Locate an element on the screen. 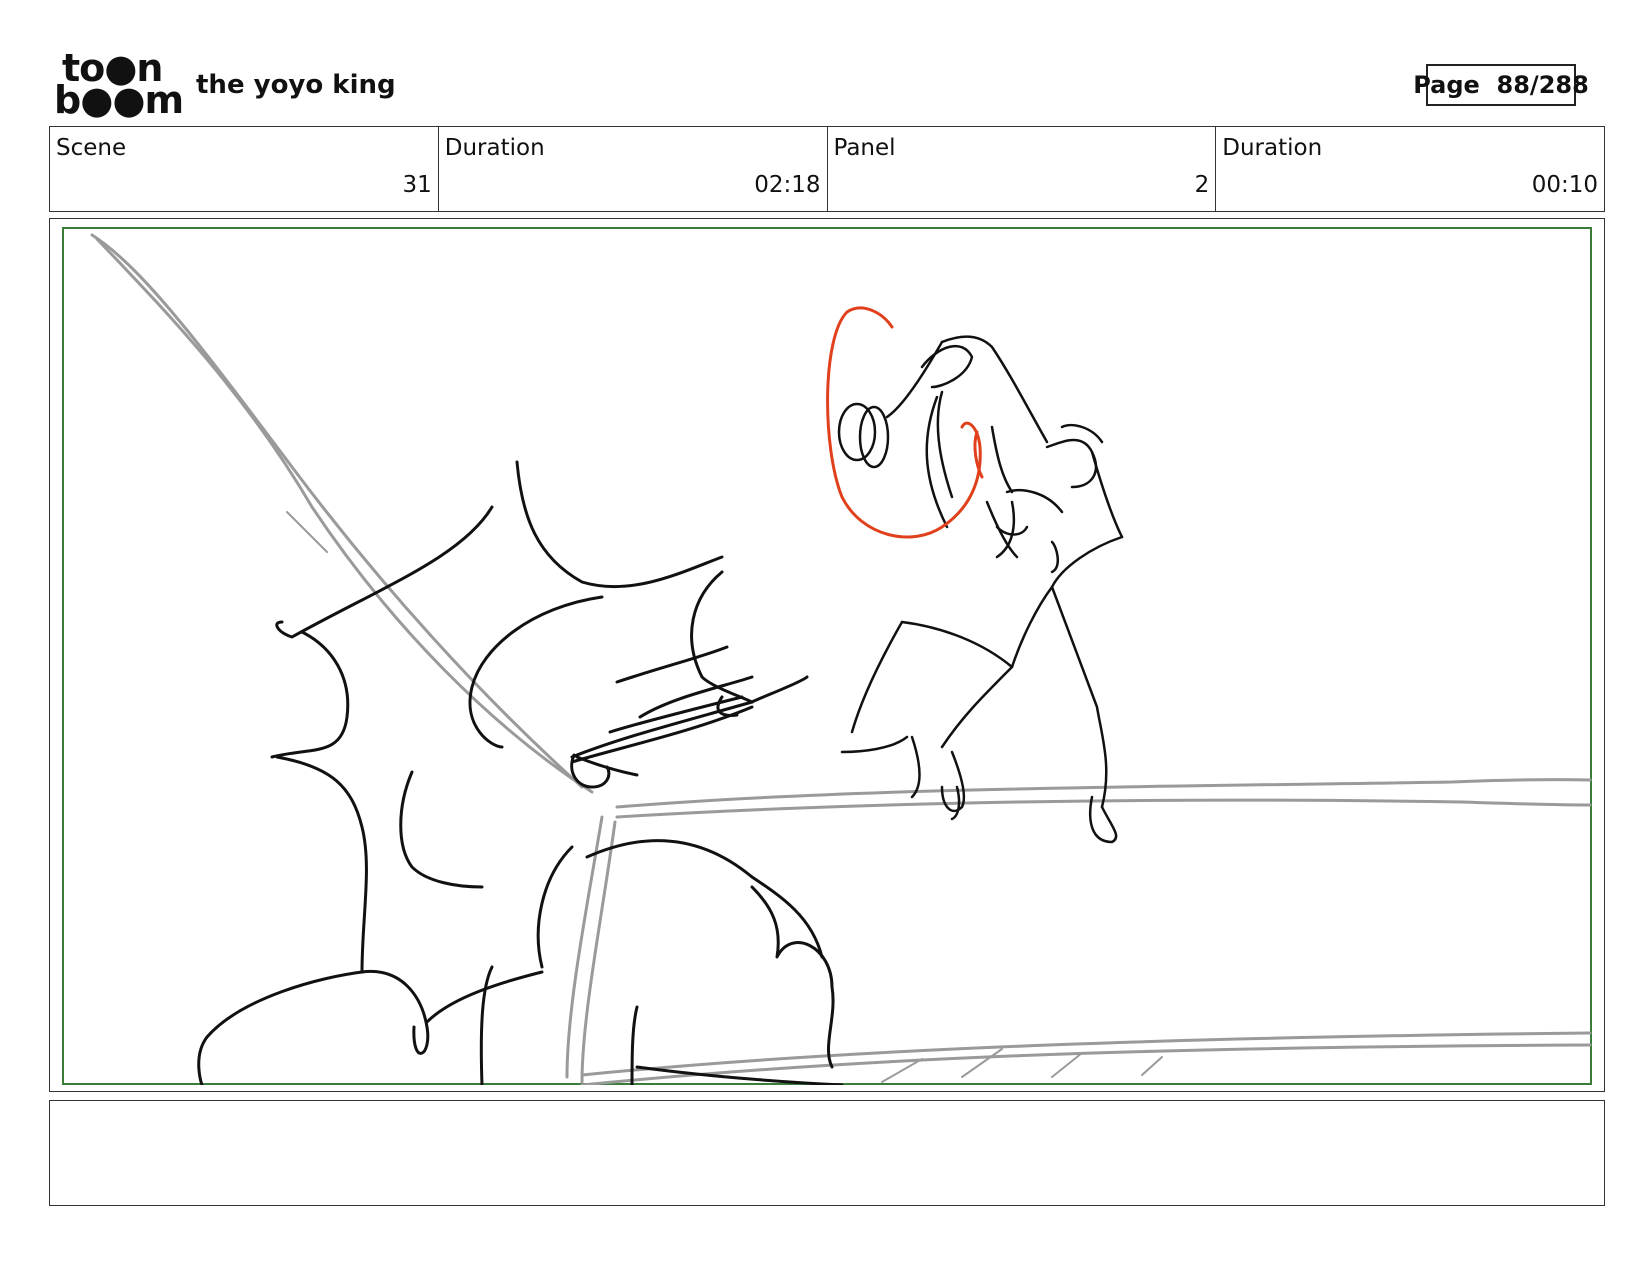  scene-duration-label: Duration is located at coordinates (494, 148).